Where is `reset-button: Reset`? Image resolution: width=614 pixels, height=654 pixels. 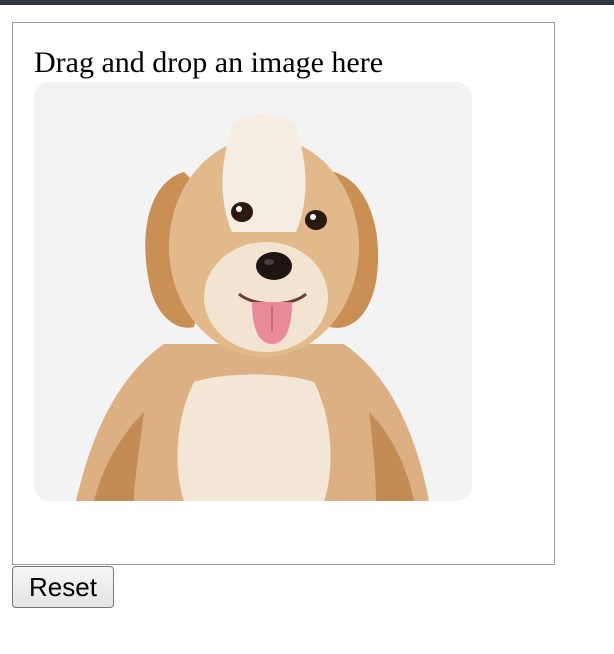
reset-button: Reset is located at coordinates (63, 587).